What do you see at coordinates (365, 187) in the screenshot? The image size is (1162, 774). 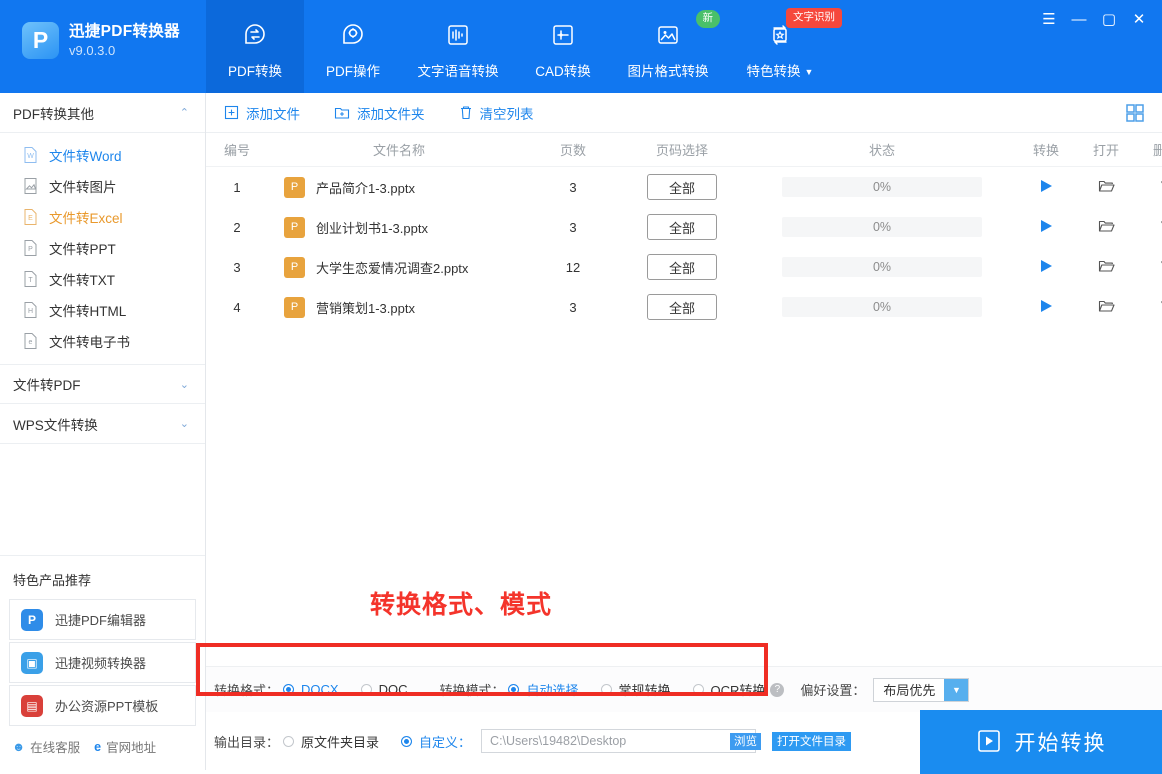 I see `row-filename: 产品简介1-3.pptx` at bounding box center [365, 187].